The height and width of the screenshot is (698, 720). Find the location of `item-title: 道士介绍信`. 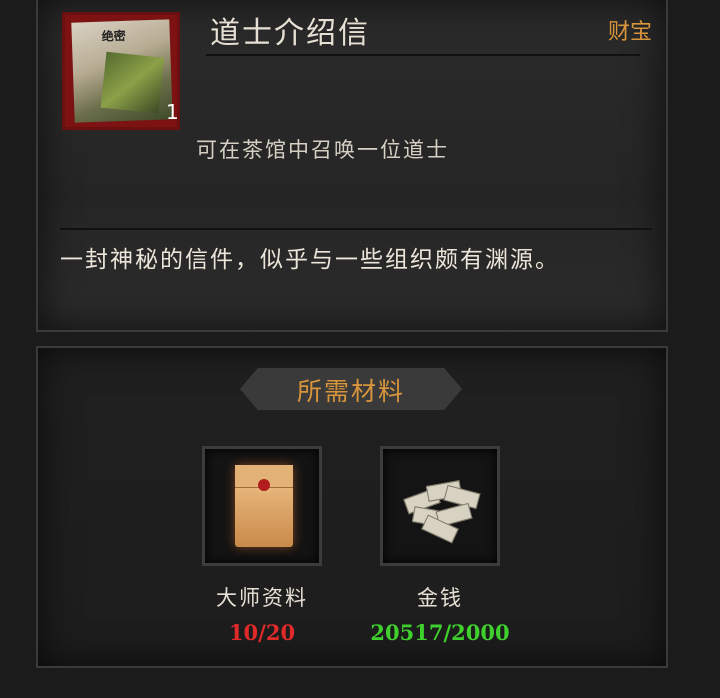

item-title: 道士介绍信 is located at coordinates (290, 33).